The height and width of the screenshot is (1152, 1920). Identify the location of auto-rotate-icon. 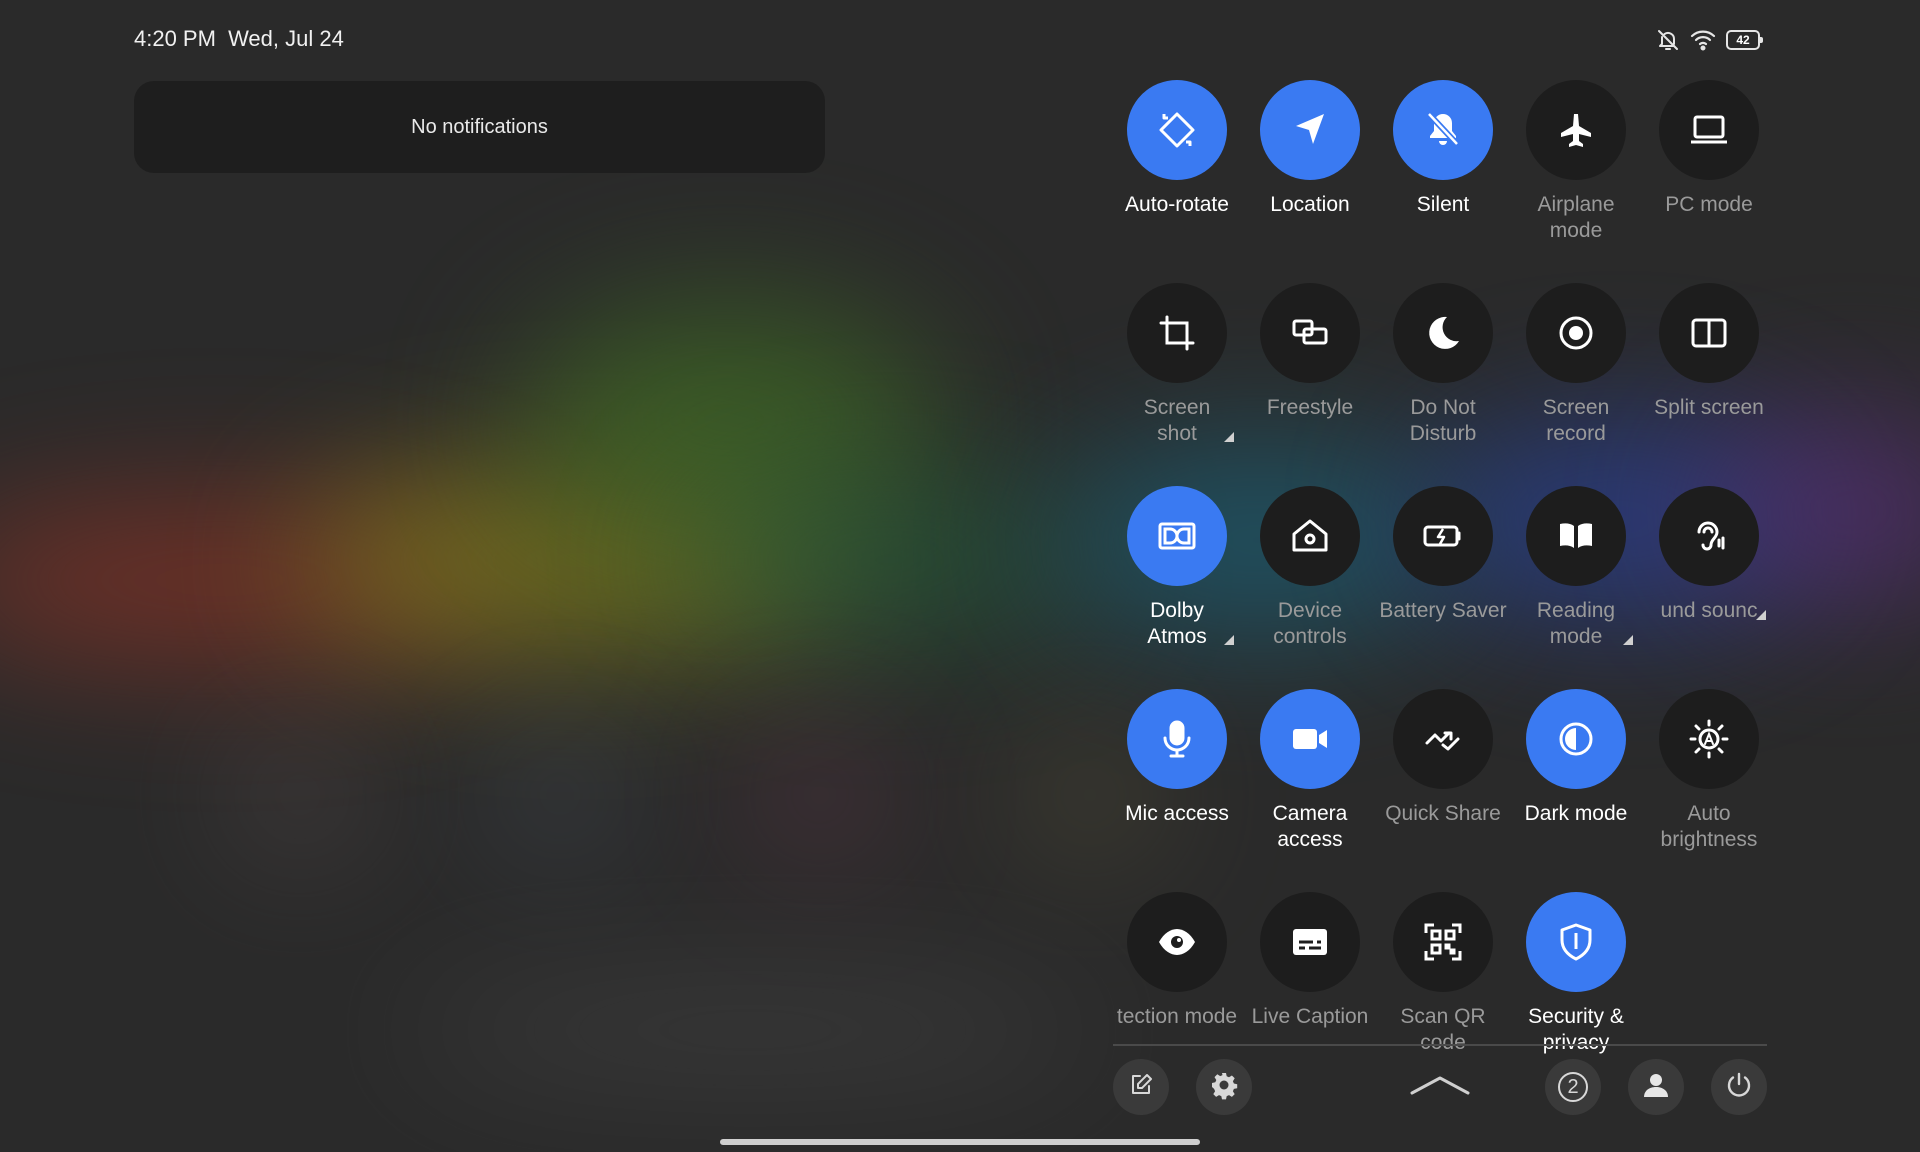
(1177, 130).